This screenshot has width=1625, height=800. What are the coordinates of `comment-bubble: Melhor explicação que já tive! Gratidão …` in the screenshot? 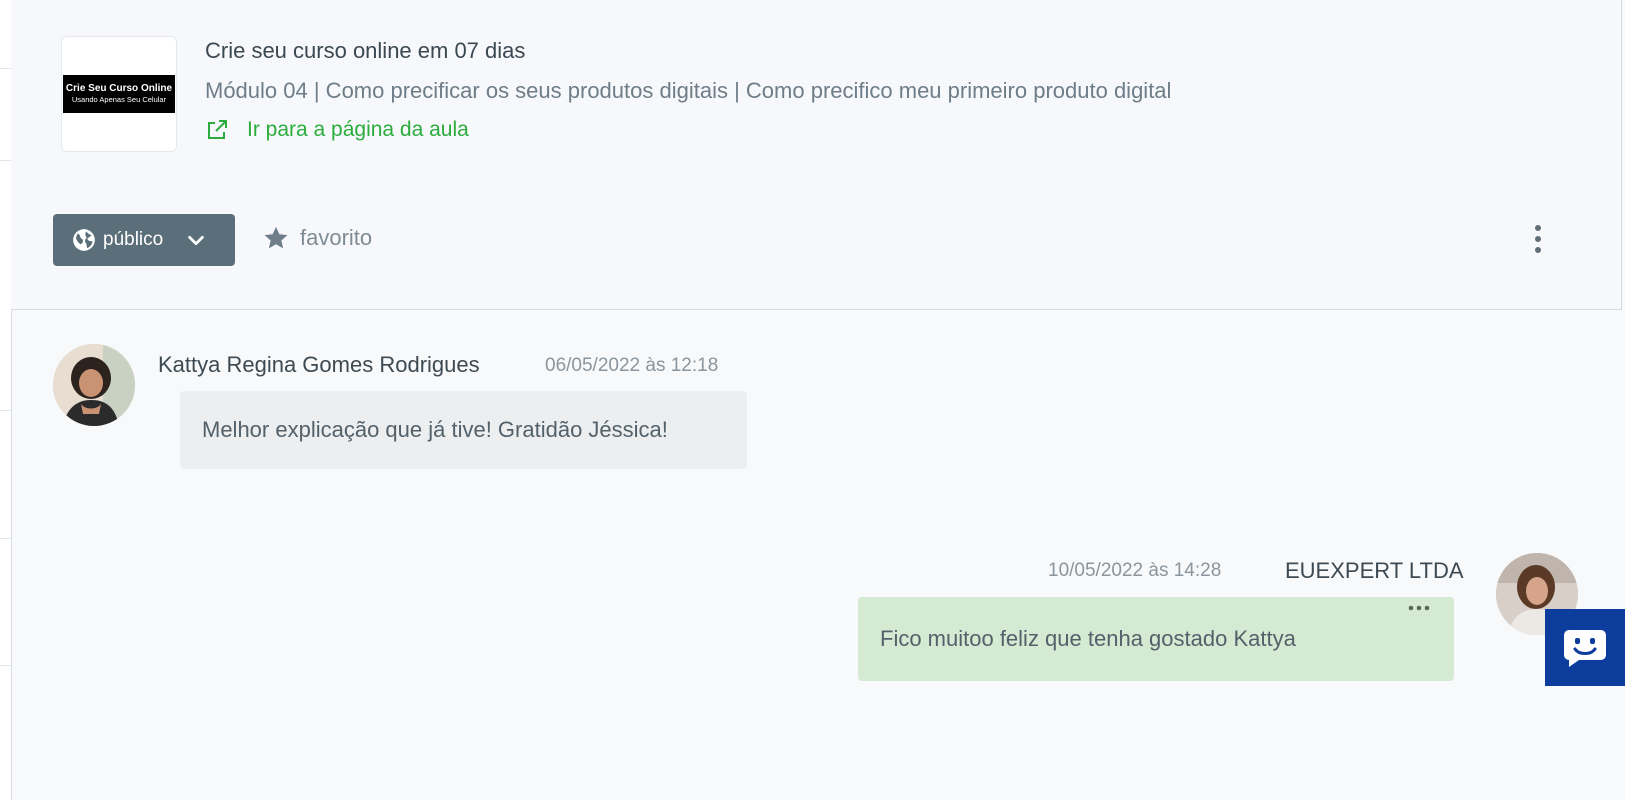 It's located at (463, 430).